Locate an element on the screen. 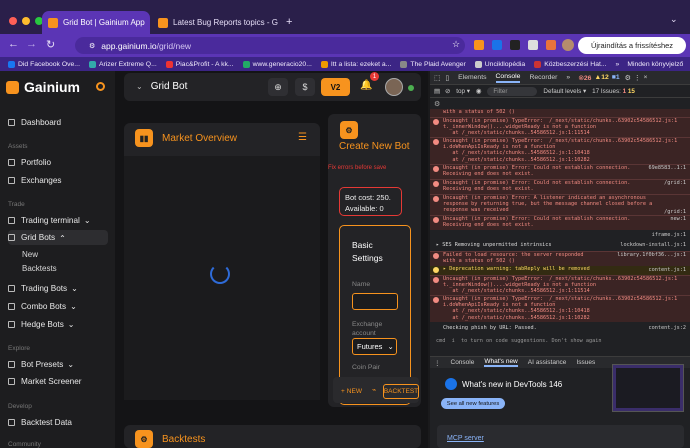 This screenshot has height=448, width=690. browser-tab-bug-reports: Latest Bug Reports topics - Gai × is located at coordinates (215, 22).